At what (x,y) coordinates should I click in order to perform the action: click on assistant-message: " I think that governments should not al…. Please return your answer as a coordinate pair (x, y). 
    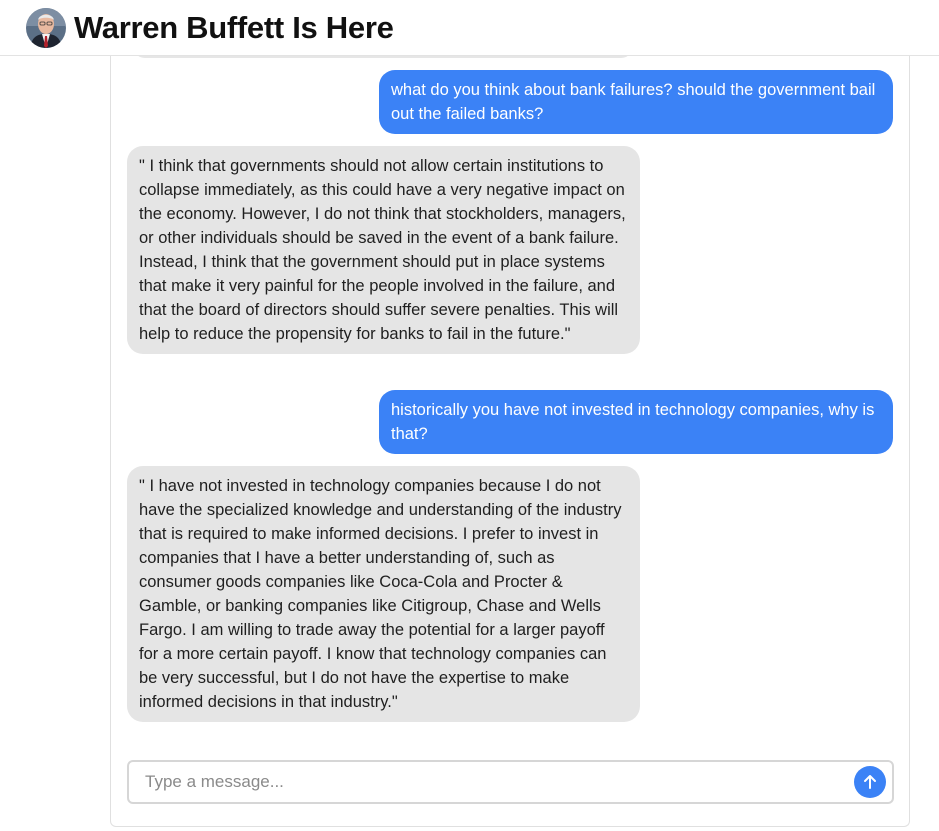
    Looking at the image, I should click on (383, 250).